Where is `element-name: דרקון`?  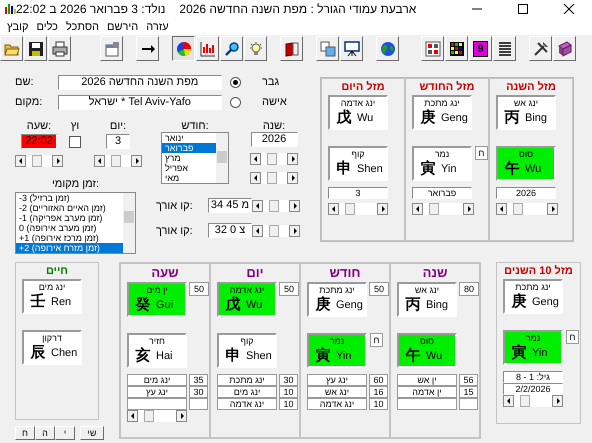
element-name: דרקון is located at coordinates (52, 338).